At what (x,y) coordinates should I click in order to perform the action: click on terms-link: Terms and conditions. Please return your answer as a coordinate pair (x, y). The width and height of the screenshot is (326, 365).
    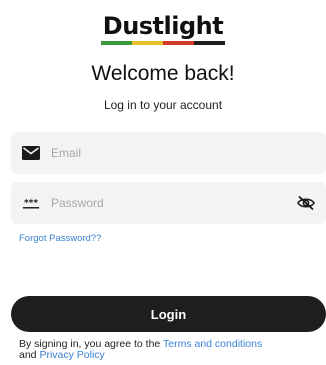
    Looking at the image, I should click on (212, 344).